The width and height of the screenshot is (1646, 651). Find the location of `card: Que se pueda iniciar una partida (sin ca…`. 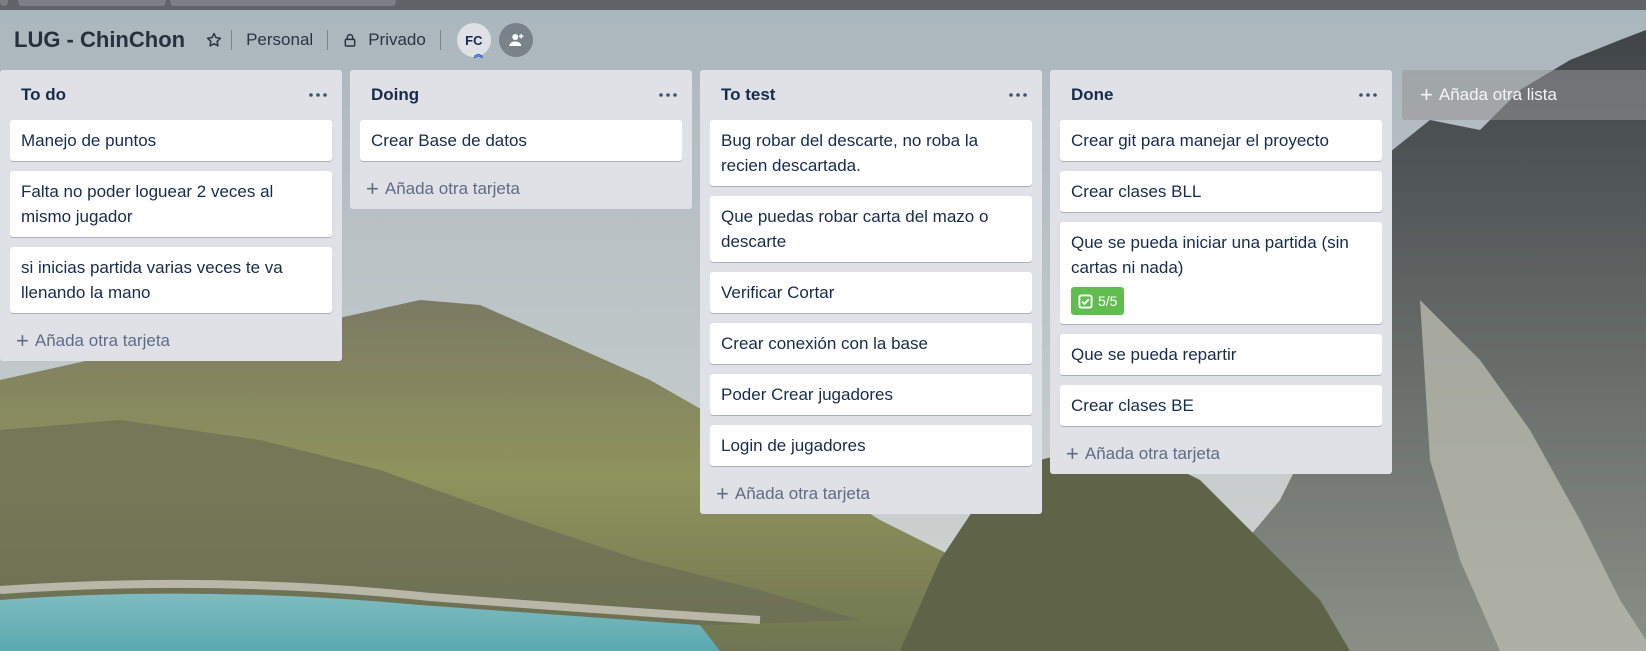

card: Que se pueda iniciar una partida (sin ca… is located at coordinates (1221, 273).